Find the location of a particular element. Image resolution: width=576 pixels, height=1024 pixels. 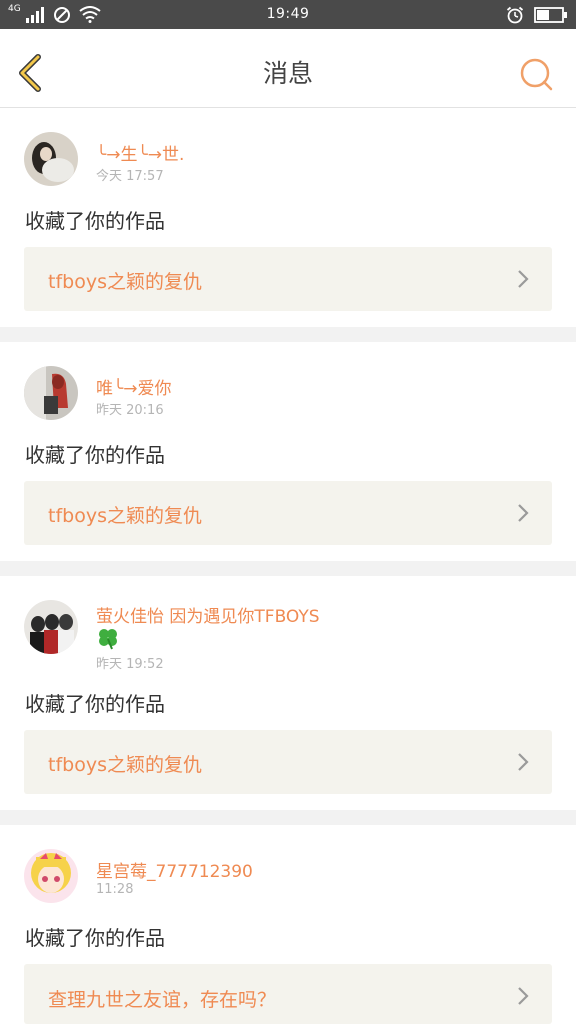

page-title: 消息 is located at coordinates (287, 73).